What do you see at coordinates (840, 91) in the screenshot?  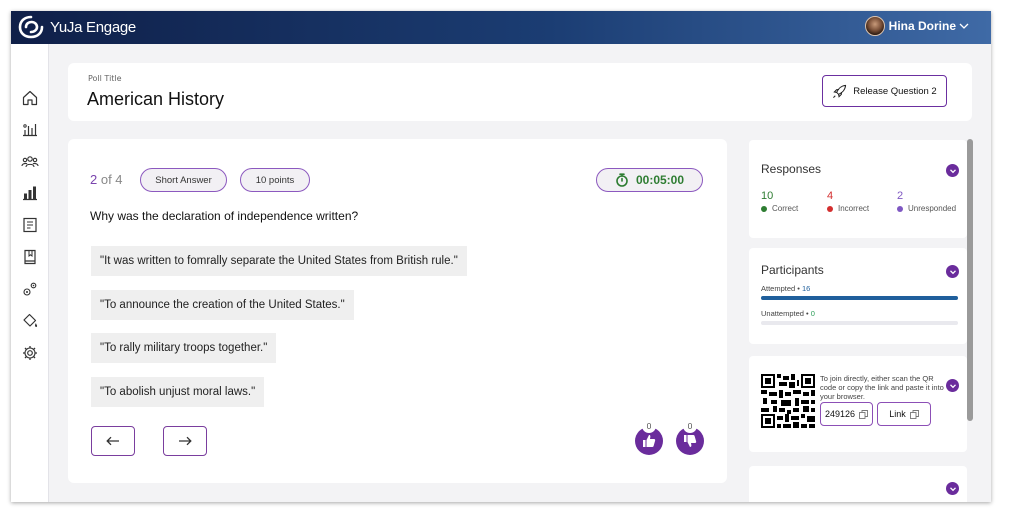 I see `rocket-icon` at bounding box center [840, 91].